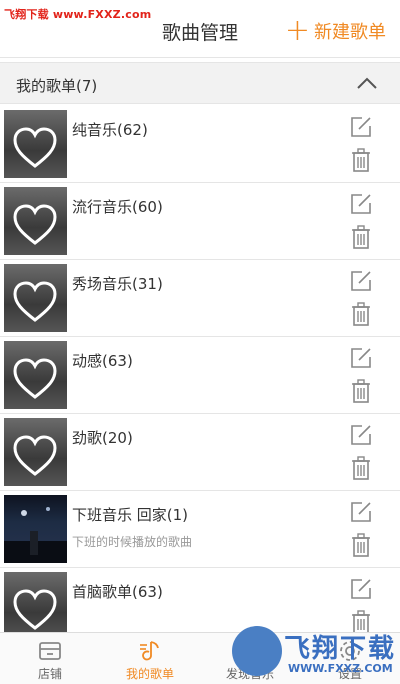 This screenshot has height=684, width=400. What do you see at coordinates (257, 651) in the screenshot?
I see `logo-circle-icon` at bounding box center [257, 651].